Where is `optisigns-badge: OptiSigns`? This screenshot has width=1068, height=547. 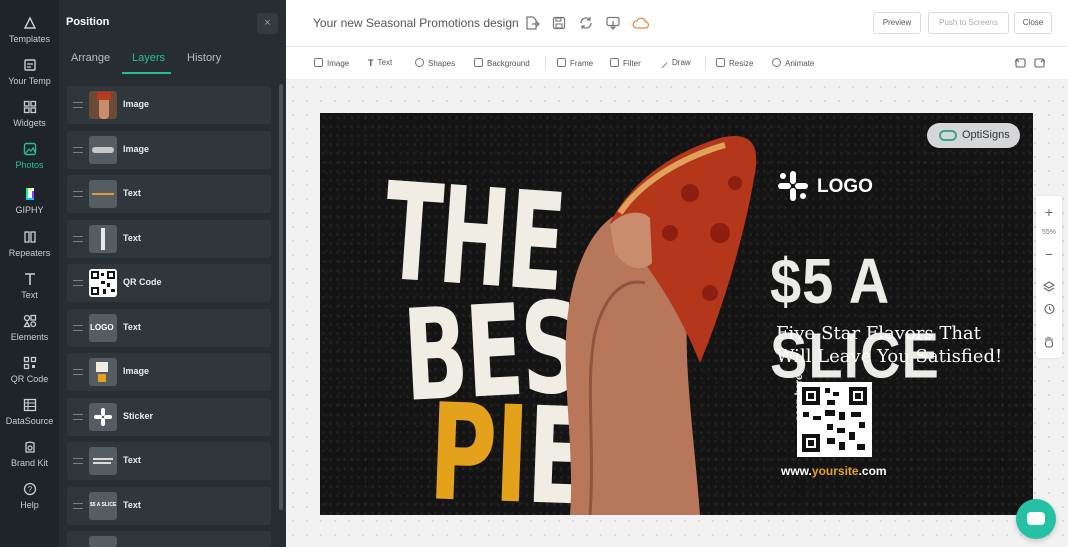 optisigns-badge: OptiSigns is located at coordinates (973, 135).